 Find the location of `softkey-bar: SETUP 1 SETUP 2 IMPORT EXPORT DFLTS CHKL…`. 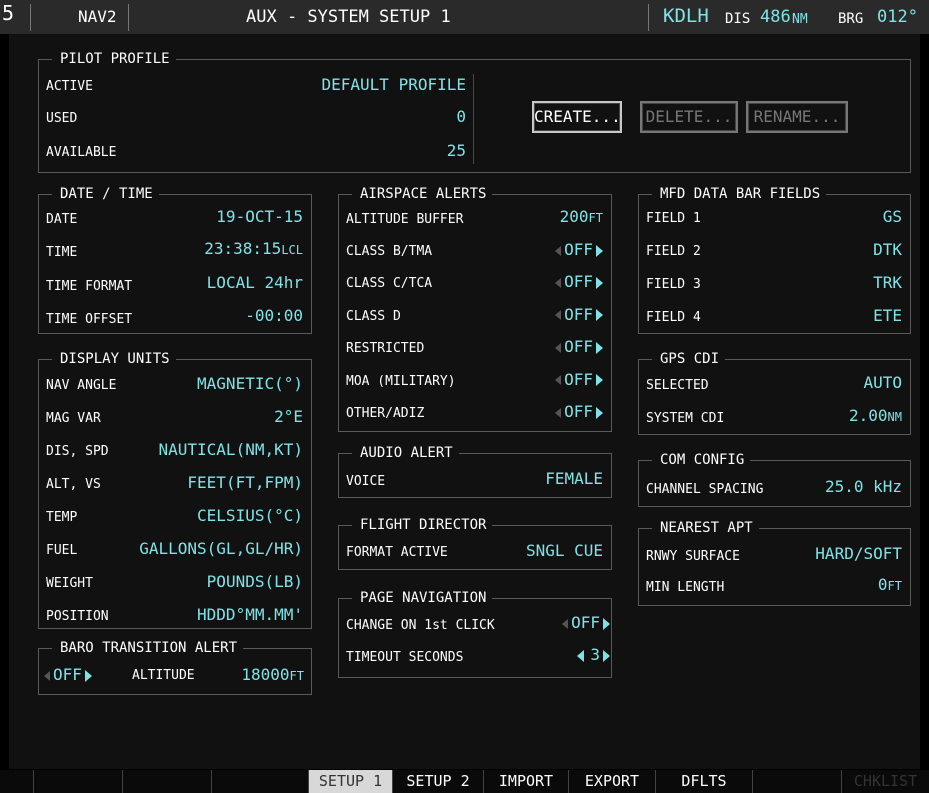

softkey-bar: SETUP 1 SETUP 2 IMPORT EXPORT DFLTS CHKL… is located at coordinates (464, 781).